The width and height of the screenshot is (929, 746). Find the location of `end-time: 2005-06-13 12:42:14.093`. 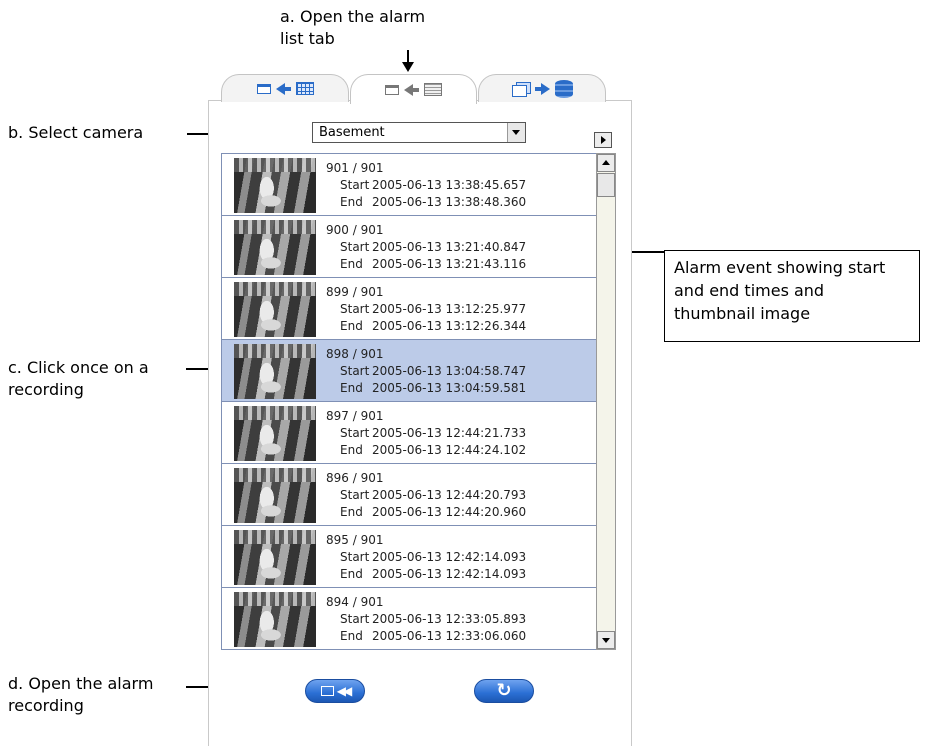

end-time: 2005-06-13 12:42:14.093 is located at coordinates (449, 574).